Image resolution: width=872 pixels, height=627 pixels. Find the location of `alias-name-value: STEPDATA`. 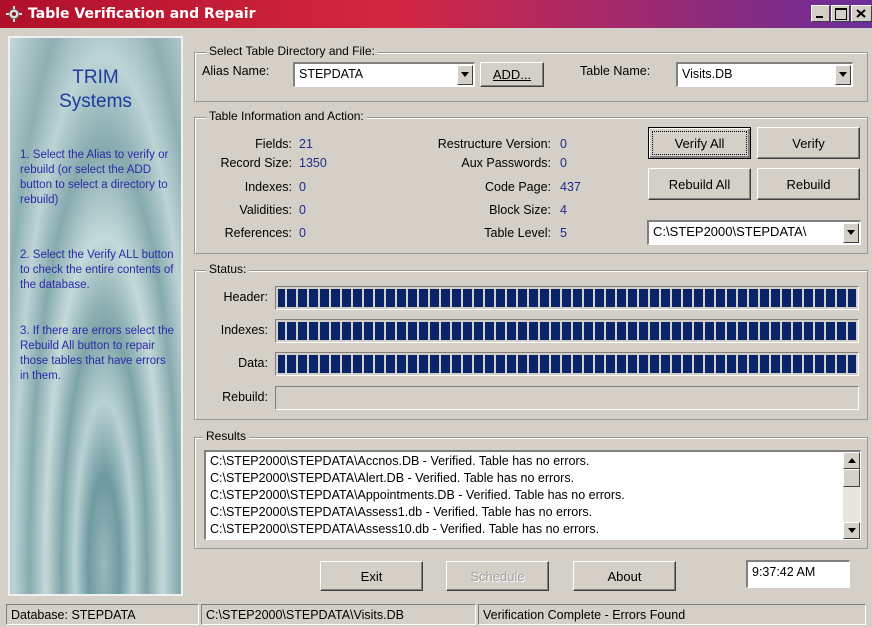

alias-name-value: STEPDATA is located at coordinates (331, 74).